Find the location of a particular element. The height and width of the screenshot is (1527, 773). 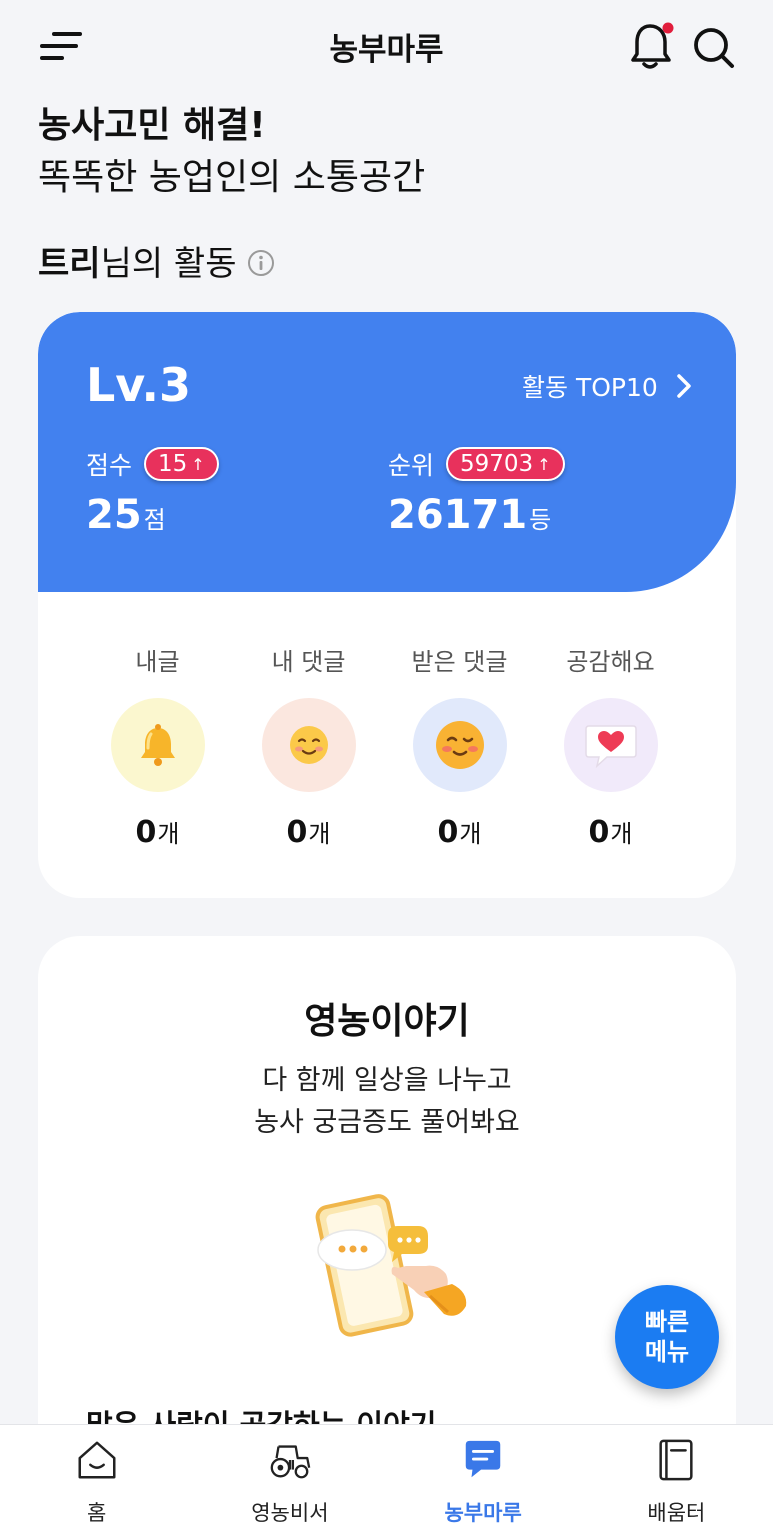

score-label: 점수 is located at coordinates (109, 465).